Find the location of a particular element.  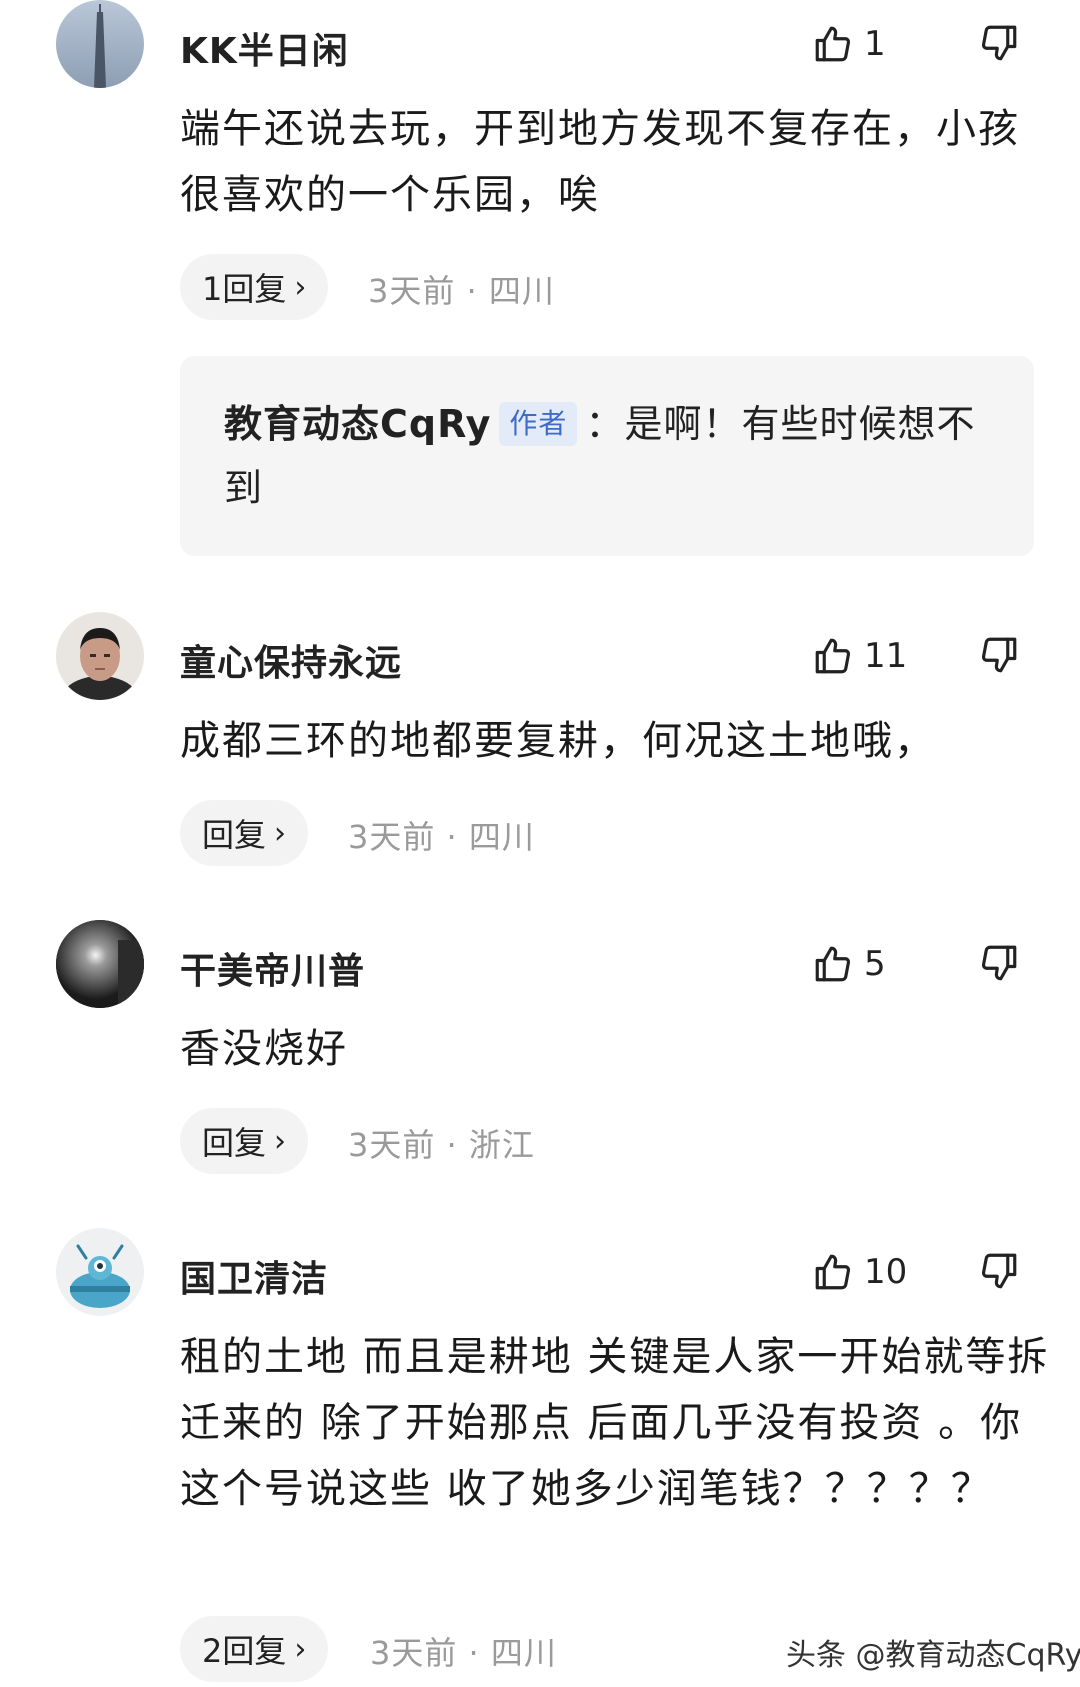

comment-text: 端午还说去玩，开到地方发现不复存在，小孩很喜欢的一个乐园，唉 is located at coordinates (600, 162).